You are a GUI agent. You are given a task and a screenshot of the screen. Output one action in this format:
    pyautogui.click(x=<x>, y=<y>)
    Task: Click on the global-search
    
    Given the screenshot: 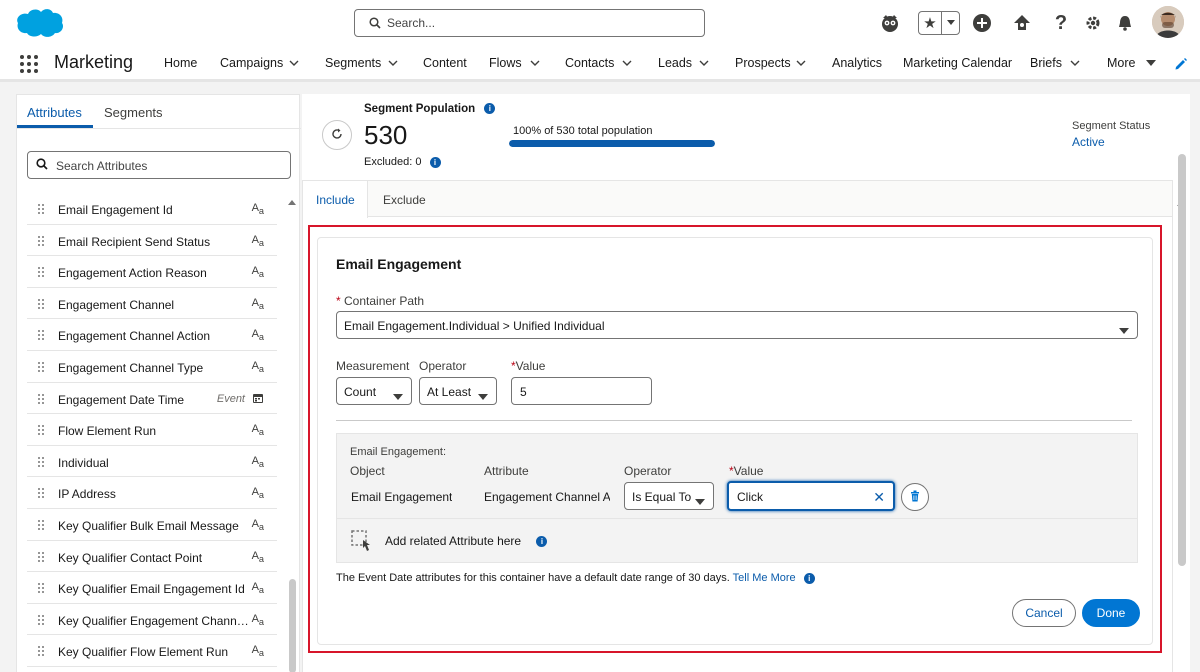 What is the action you would take?
    pyautogui.click(x=529, y=23)
    